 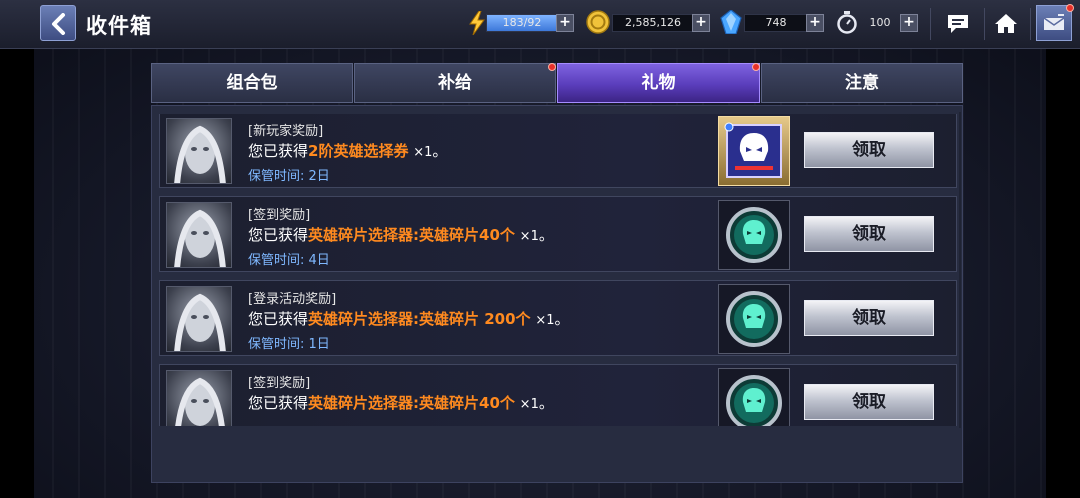 I want to click on coin-icon, so click(x=598, y=22).